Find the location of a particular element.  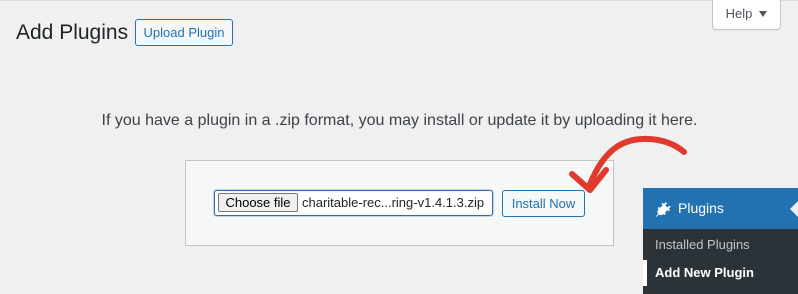

sidebar-item-plugins: Plugins is located at coordinates (720, 208).